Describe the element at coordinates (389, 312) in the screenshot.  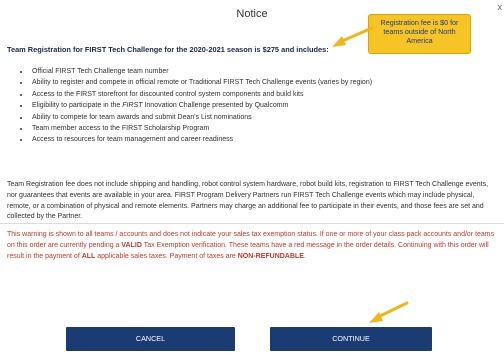
I see `continue-arrow-icon` at that location.